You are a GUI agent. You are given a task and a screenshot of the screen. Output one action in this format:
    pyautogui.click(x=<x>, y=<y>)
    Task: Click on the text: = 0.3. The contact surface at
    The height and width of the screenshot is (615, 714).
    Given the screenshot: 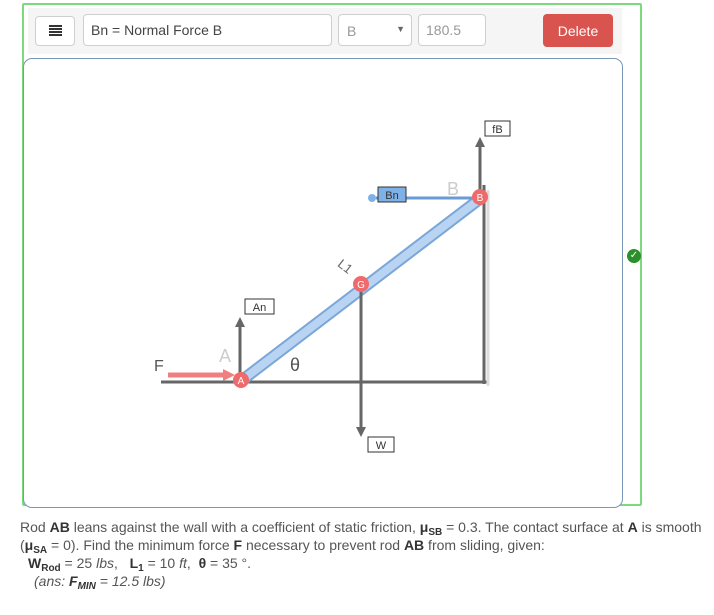 What is the action you would take?
    pyautogui.click(x=535, y=527)
    